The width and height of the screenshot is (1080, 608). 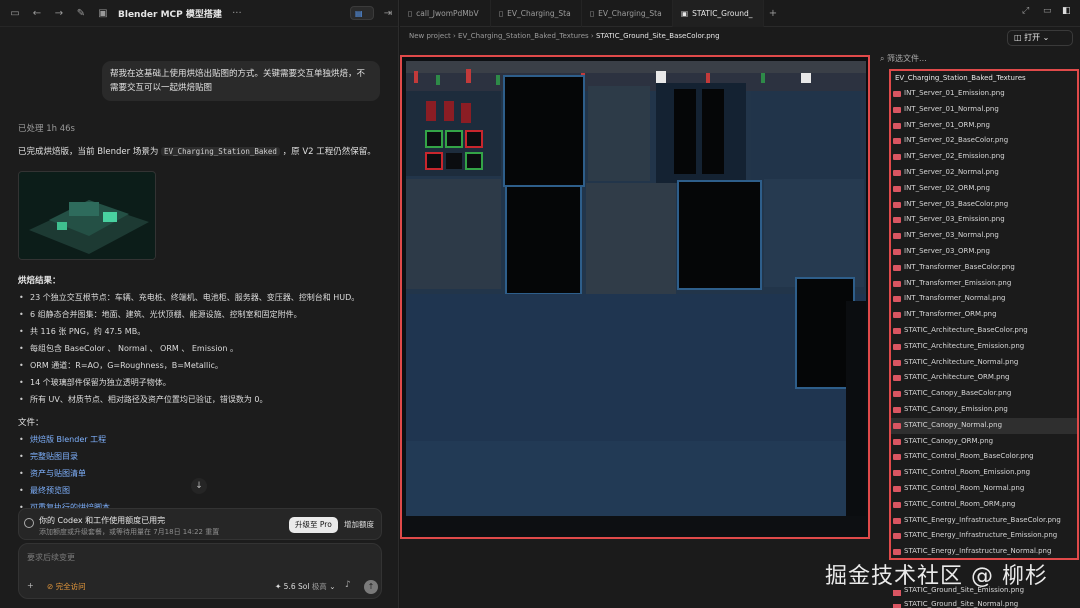 I want to click on file-list-item: INT_Server_03_Emission.png, so click(x=984, y=220).